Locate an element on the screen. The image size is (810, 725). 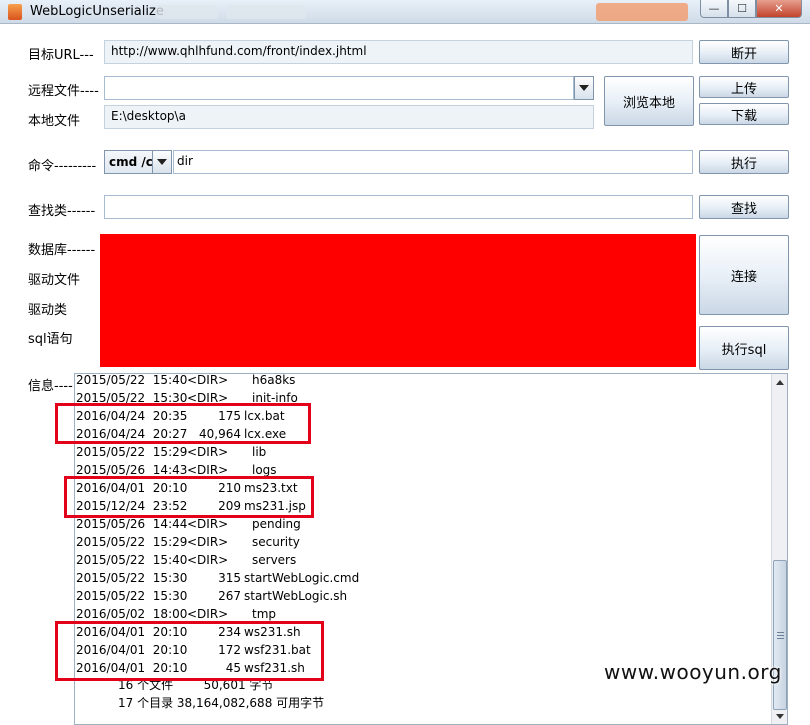
scroll-up-arrow is located at coordinates (780, 382).